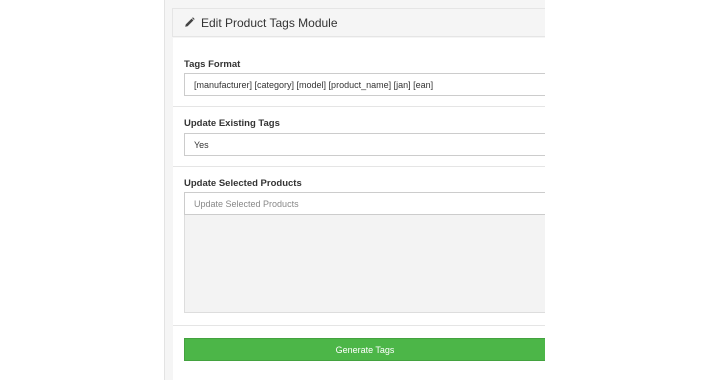 Image resolution: width=710 pixels, height=380 pixels. Describe the element at coordinates (364, 349) in the screenshot. I see `generate-tags-button: Generate Tags` at that location.